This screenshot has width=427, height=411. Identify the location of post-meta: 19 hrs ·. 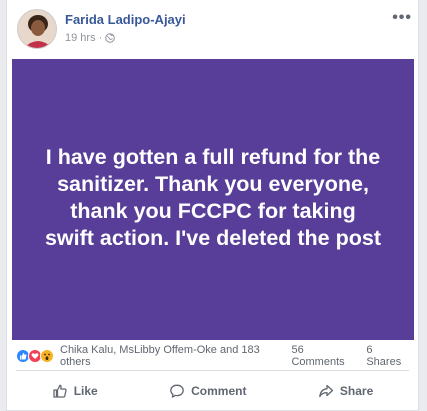
(90, 38).